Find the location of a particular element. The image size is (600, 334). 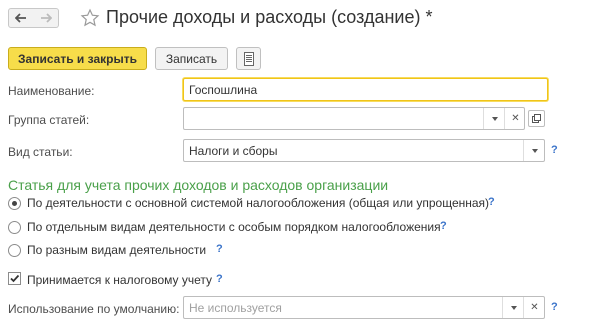

type-help-icon: ? is located at coordinates (554, 150).